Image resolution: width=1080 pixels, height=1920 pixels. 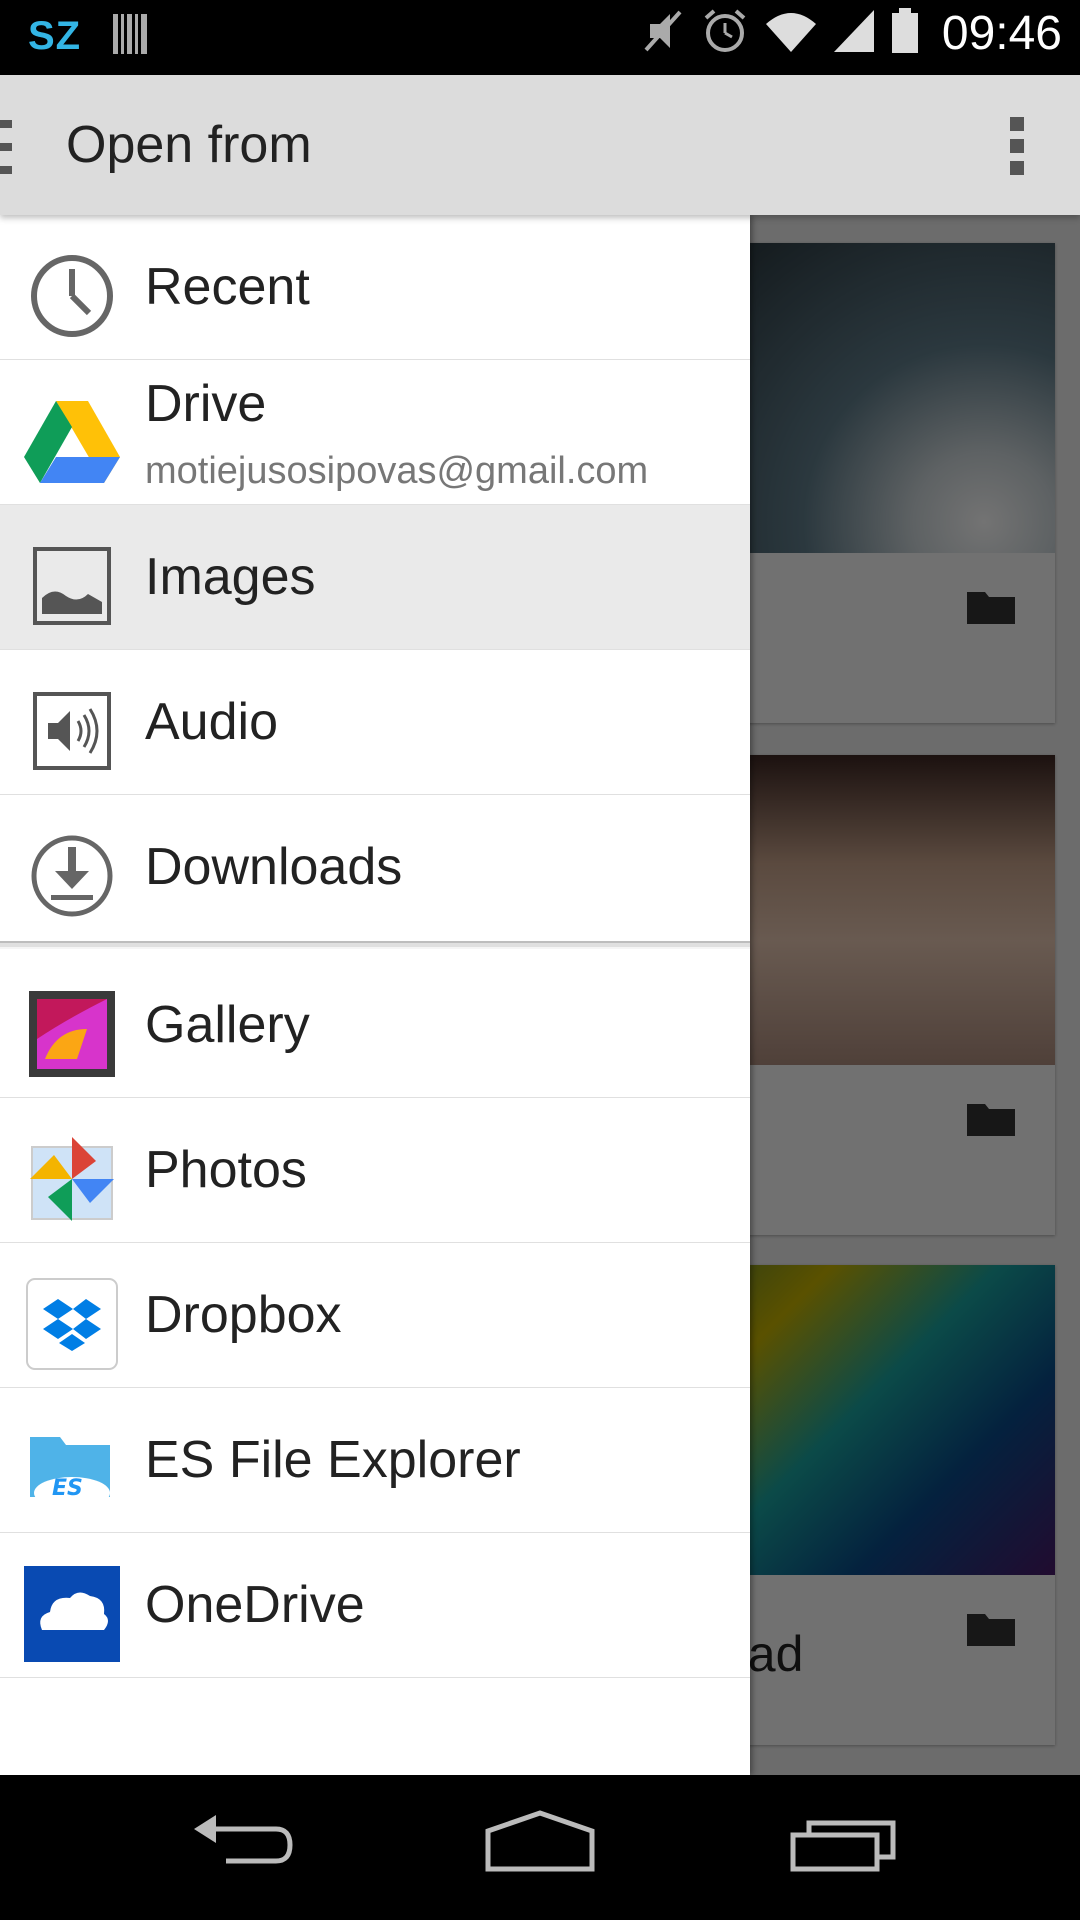 What do you see at coordinates (375, 577) in the screenshot?
I see `drawer-item-images: Images` at bounding box center [375, 577].